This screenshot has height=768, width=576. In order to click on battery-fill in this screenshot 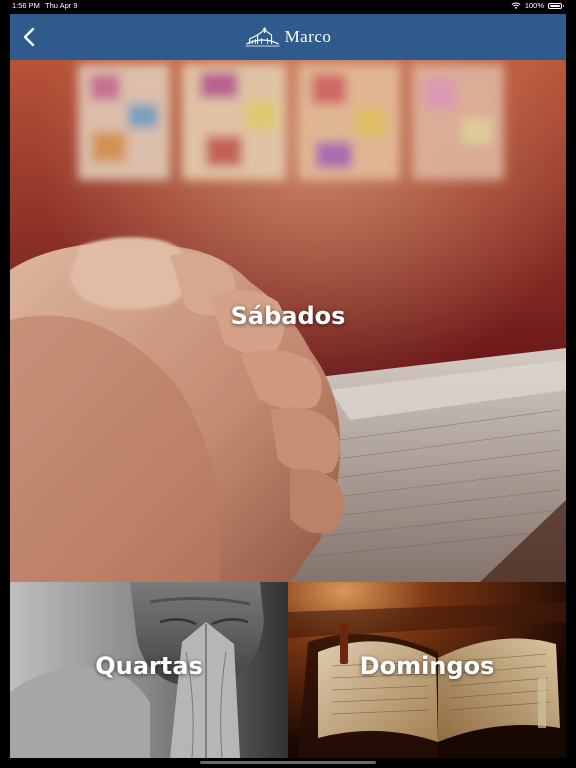, I will do `click(555, 6)`.